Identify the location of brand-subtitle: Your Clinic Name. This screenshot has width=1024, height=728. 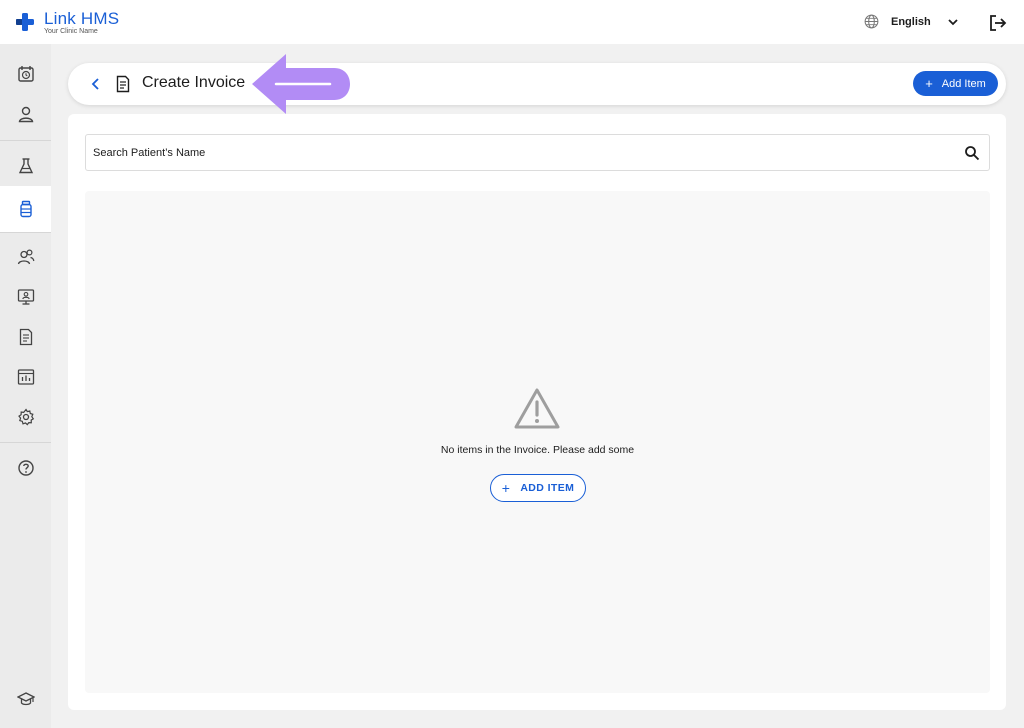
(71, 31).